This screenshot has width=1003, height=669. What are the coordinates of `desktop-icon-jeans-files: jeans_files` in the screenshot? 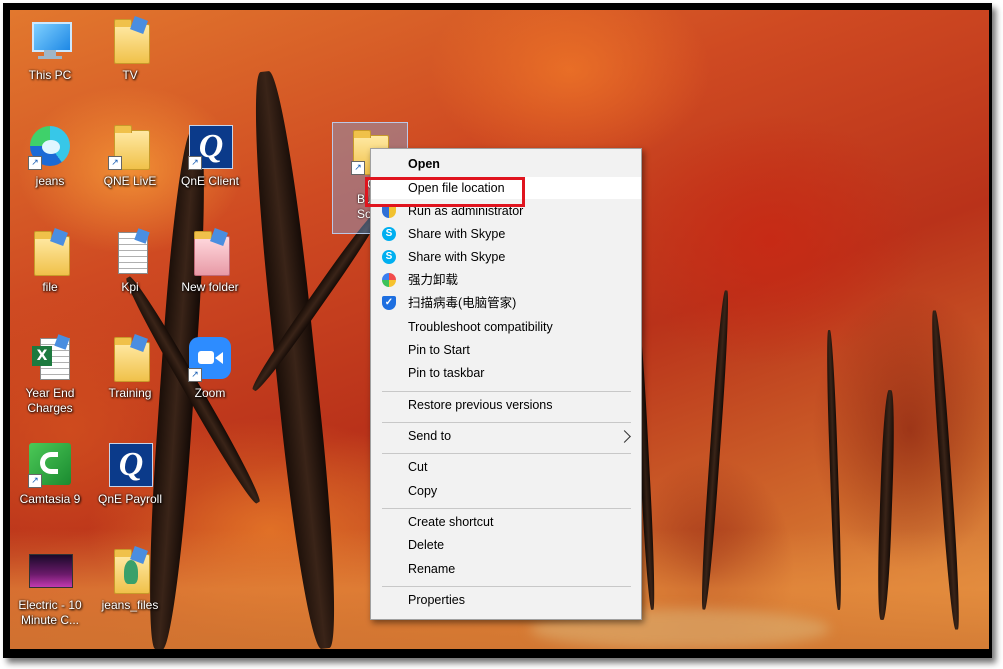 It's located at (130, 579).